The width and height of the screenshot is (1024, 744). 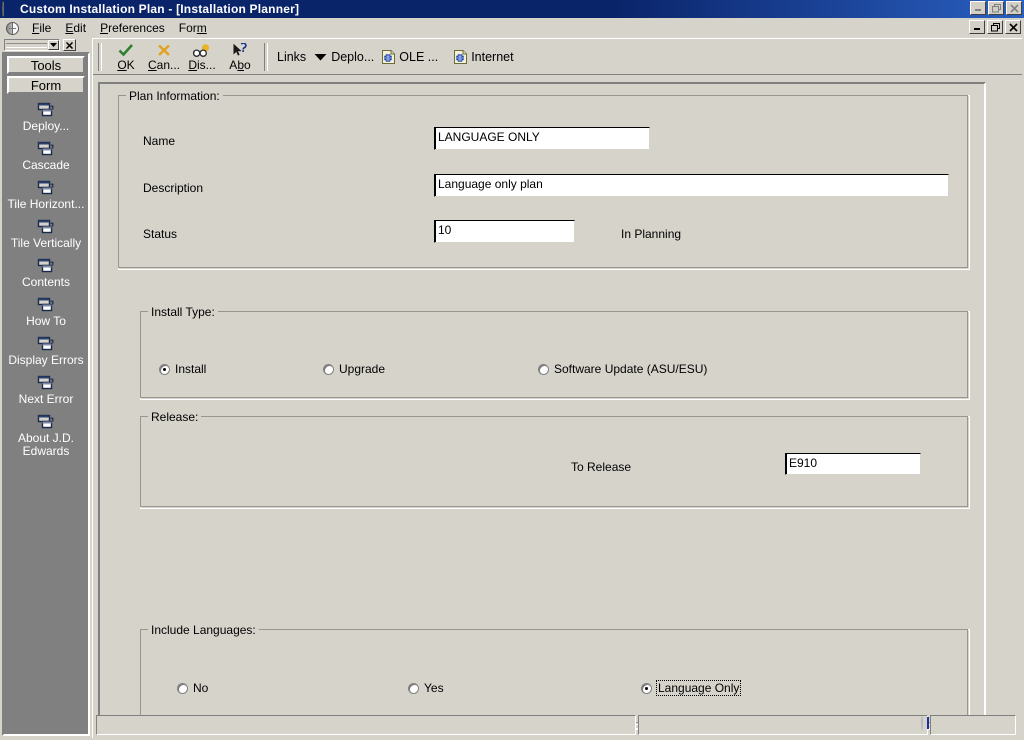 I want to click on status-description: In Planning, so click(x=651, y=234).